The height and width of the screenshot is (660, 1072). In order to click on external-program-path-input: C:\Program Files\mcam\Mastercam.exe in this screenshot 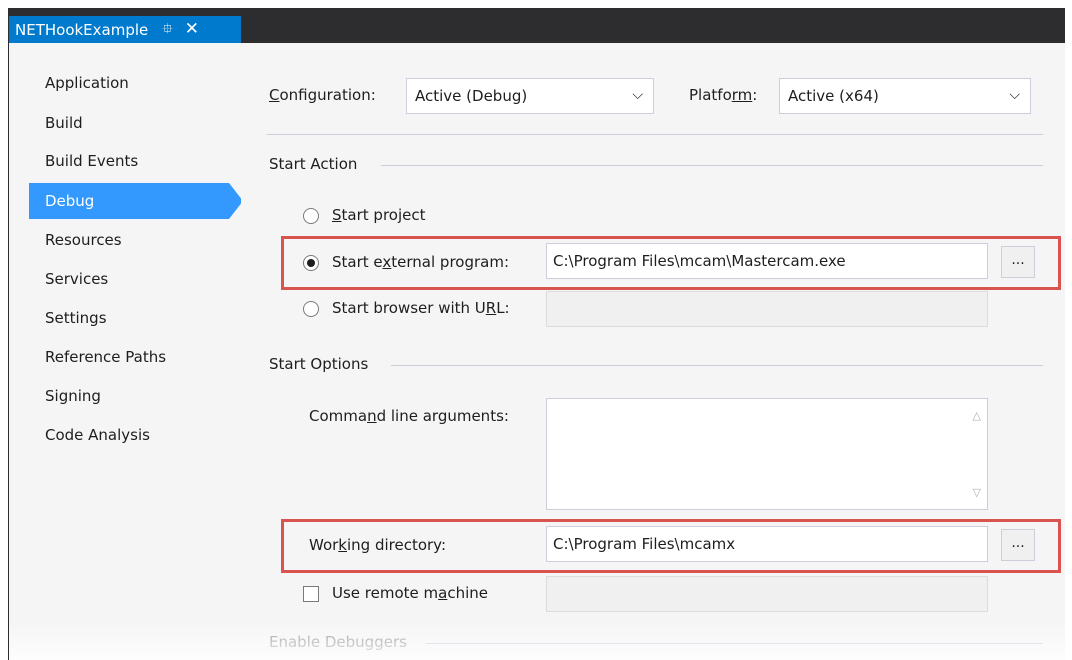, I will do `click(767, 261)`.